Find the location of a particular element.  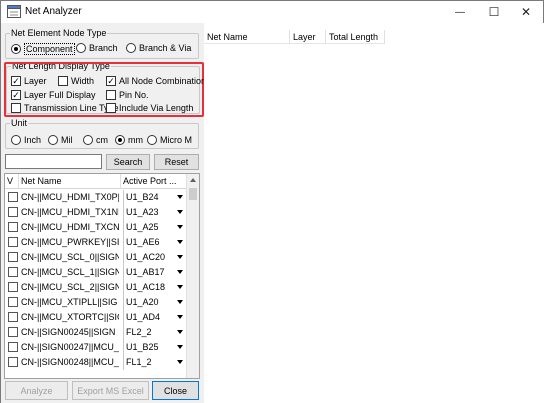

row-active-port-select: U1_AD4 is located at coordinates (154, 317).